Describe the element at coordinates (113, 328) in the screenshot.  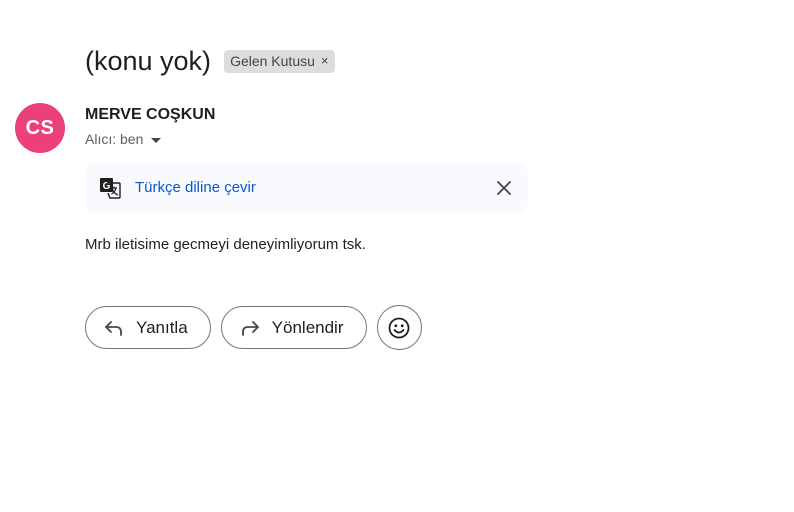
I see `reply-icon` at that location.